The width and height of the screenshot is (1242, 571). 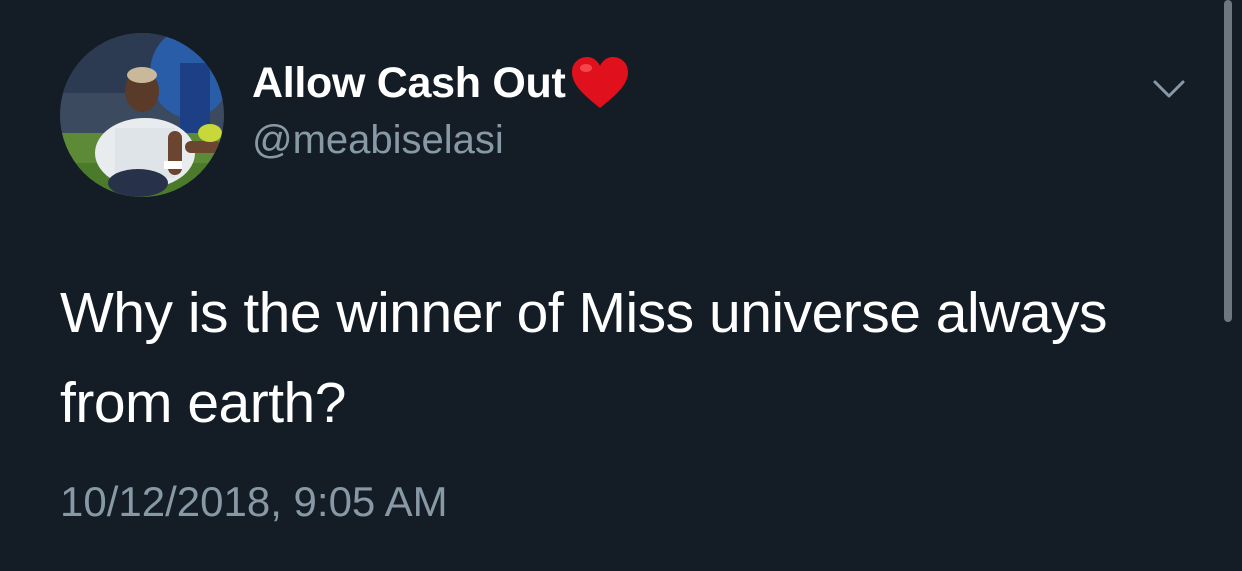 What do you see at coordinates (409, 83) in the screenshot?
I see `display-name: Allow Cash Out` at bounding box center [409, 83].